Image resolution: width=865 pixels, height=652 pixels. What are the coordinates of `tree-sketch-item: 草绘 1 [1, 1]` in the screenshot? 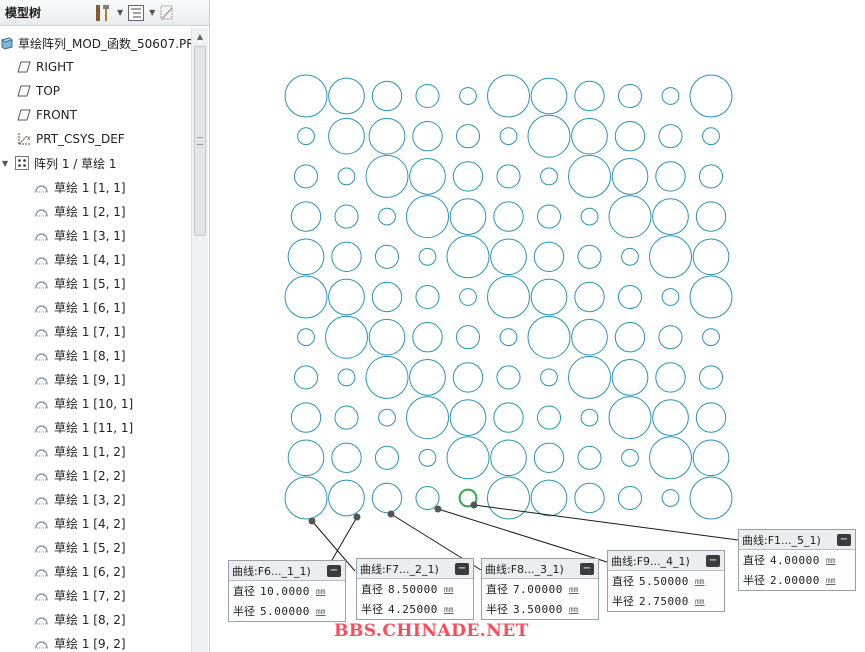 It's located at (112, 187).